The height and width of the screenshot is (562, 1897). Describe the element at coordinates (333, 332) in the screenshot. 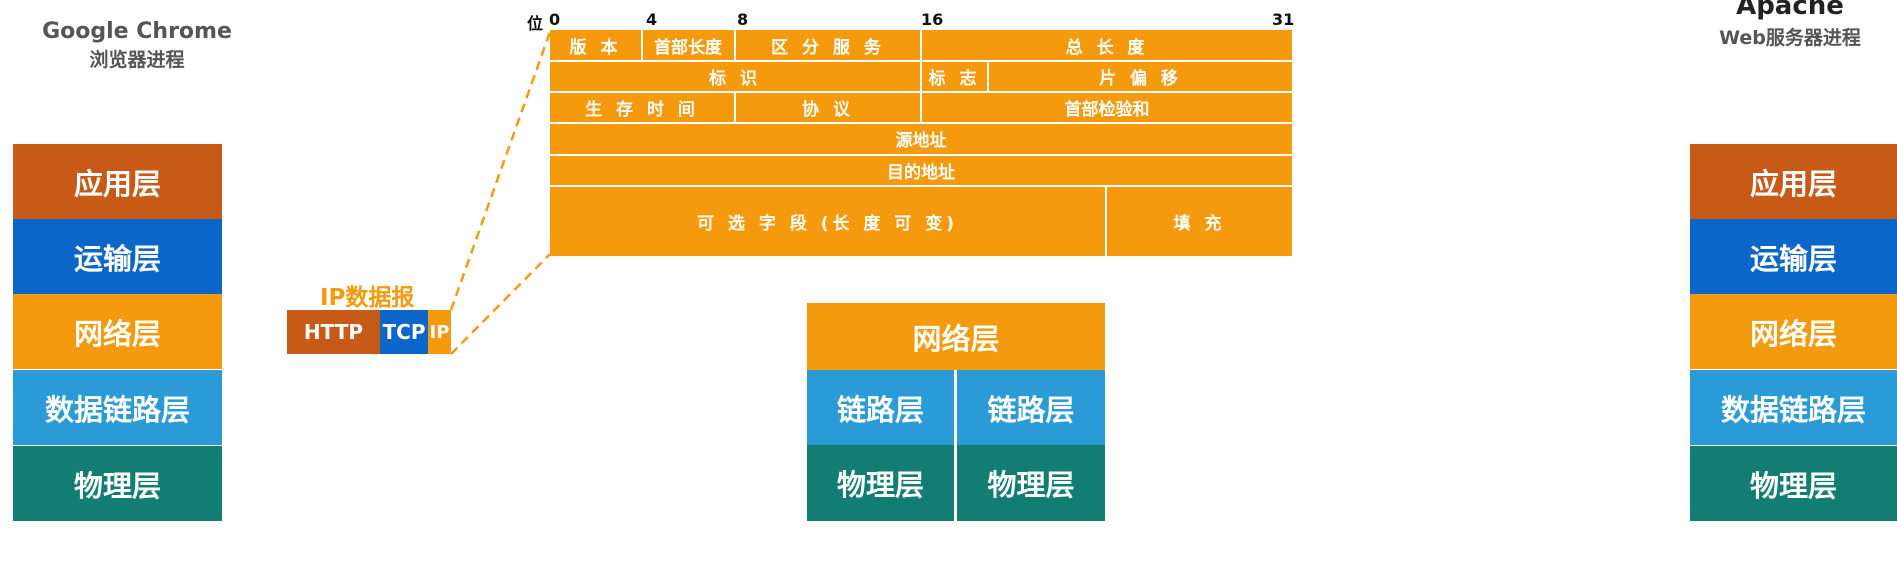

I see `packet-segment-http: HTTP` at that location.